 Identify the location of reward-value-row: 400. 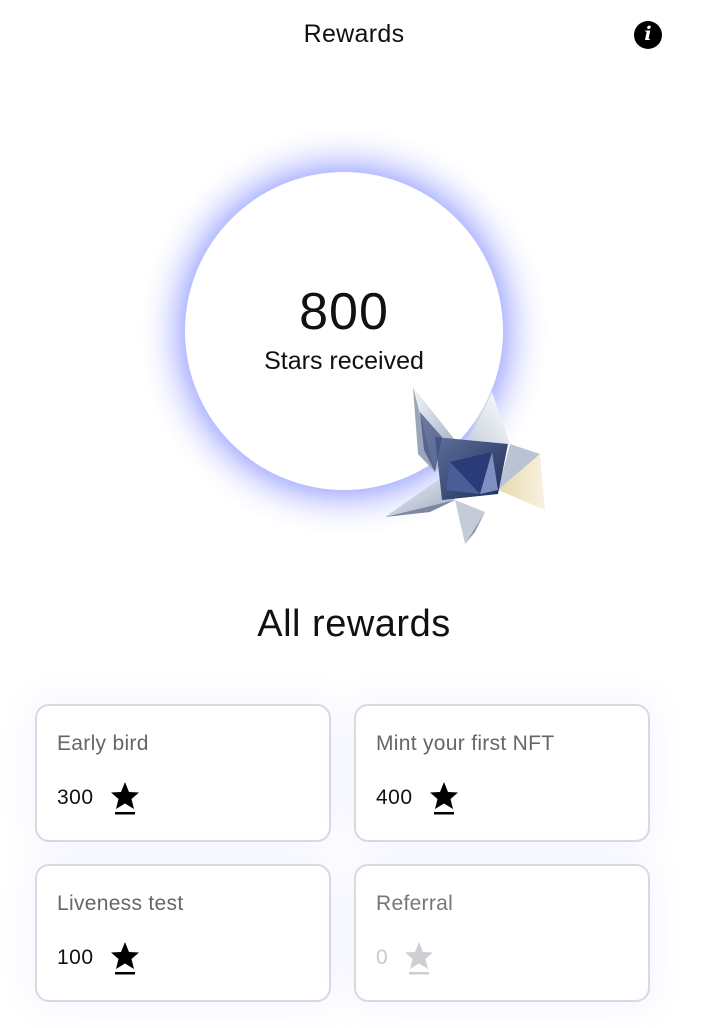
(417, 798).